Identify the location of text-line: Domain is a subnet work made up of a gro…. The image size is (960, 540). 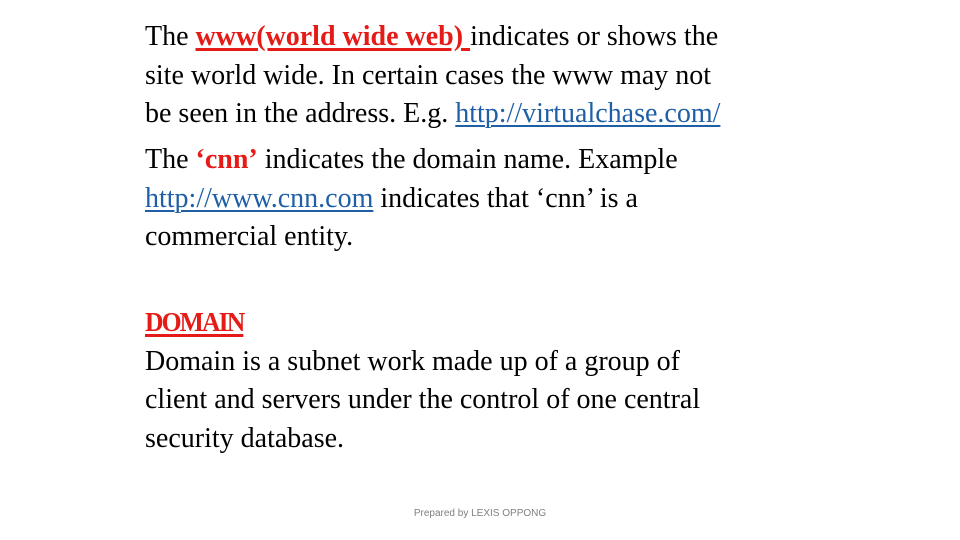
(412, 361).